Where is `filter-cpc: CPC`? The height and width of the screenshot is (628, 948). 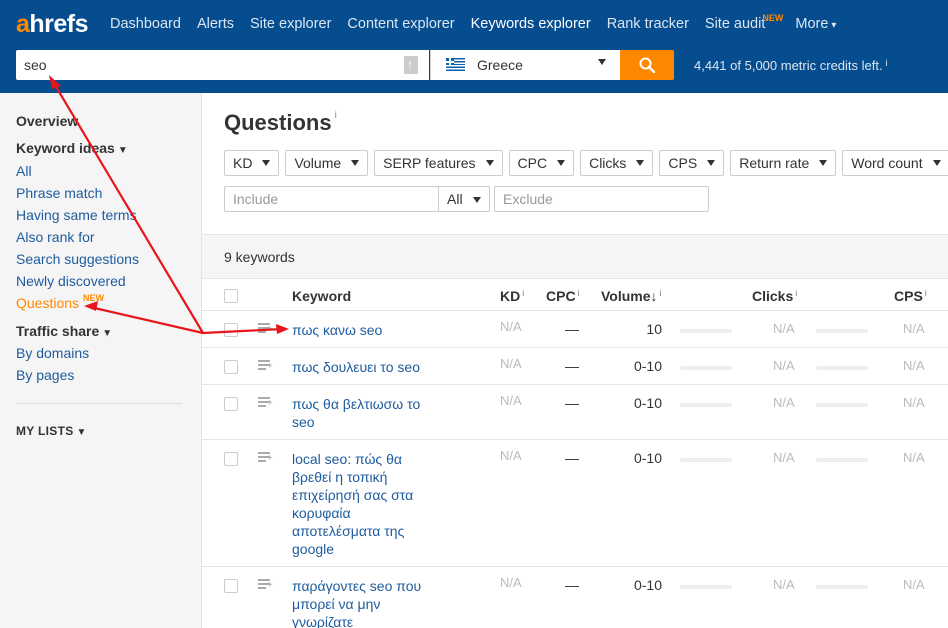
filter-cpc: CPC is located at coordinates (541, 163).